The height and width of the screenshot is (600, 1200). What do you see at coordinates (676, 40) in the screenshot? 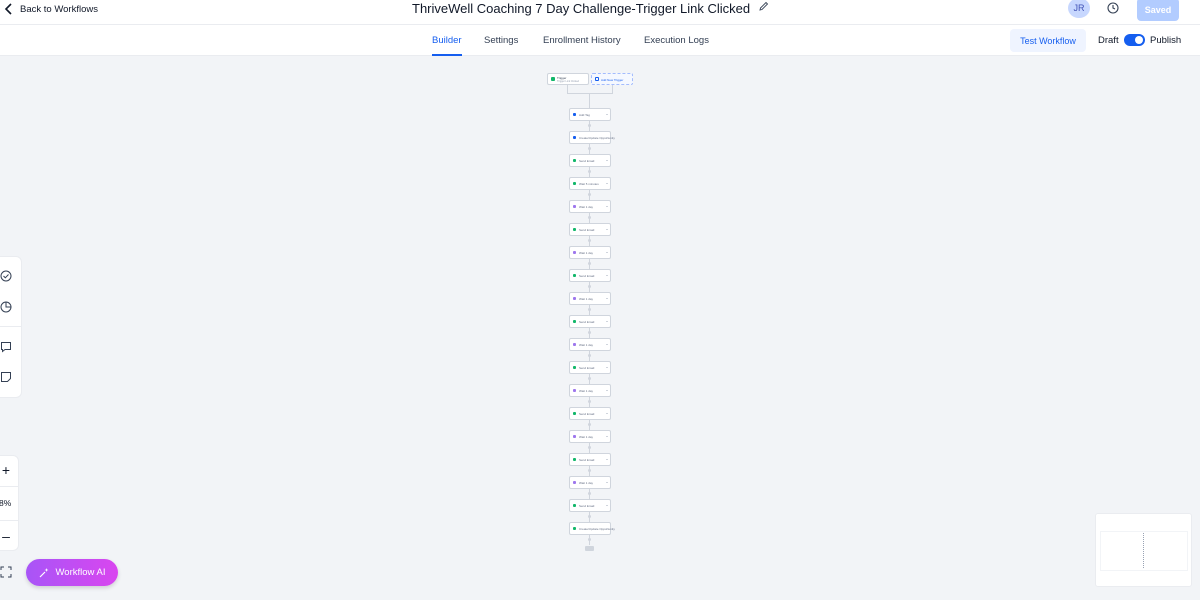
I see `tab-execution-logs: Execution Logs` at bounding box center [676, 40].